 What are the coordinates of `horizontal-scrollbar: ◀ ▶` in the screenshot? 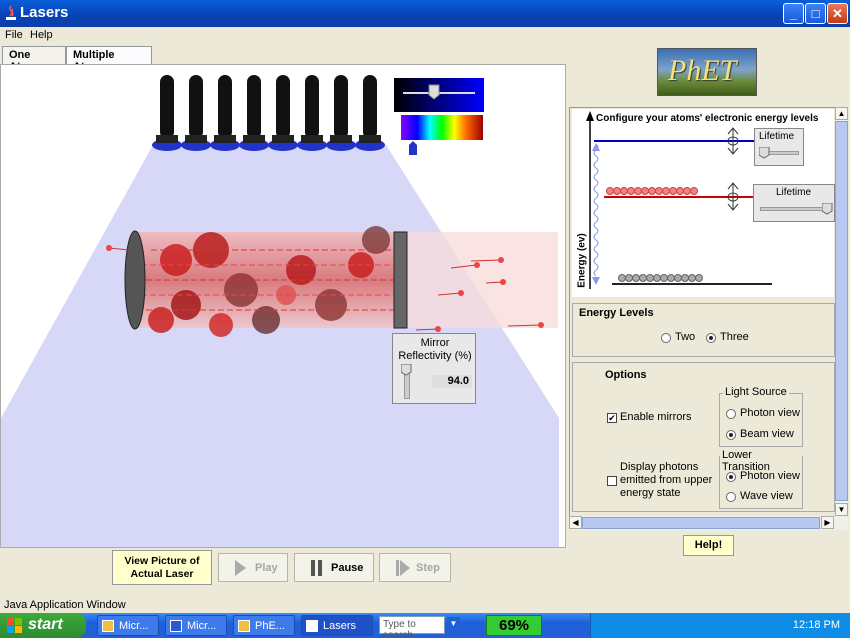 It's located at (708, 523).